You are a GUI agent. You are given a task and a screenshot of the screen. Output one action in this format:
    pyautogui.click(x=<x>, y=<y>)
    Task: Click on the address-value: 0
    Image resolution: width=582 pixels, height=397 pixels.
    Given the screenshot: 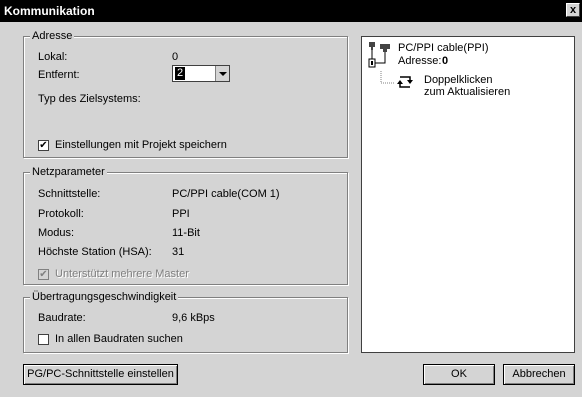 What is the action you would take?
    pyautogui.click(x=445, y=61)
    